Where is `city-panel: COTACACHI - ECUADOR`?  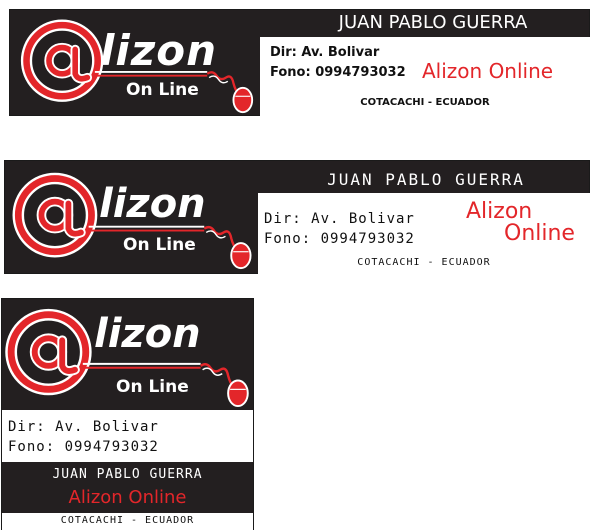
city-panel: COTACACHI - ECUADOR is located at coordinates (127, 521).